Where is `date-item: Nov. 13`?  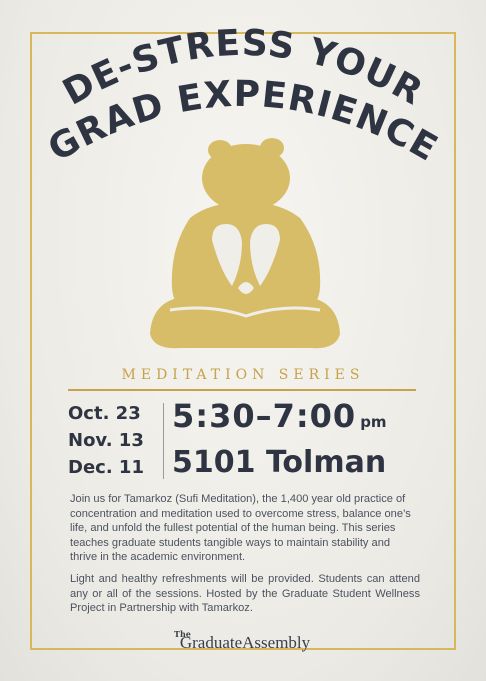 date-item: Nov. 13 is located at coordinates (106, 440).